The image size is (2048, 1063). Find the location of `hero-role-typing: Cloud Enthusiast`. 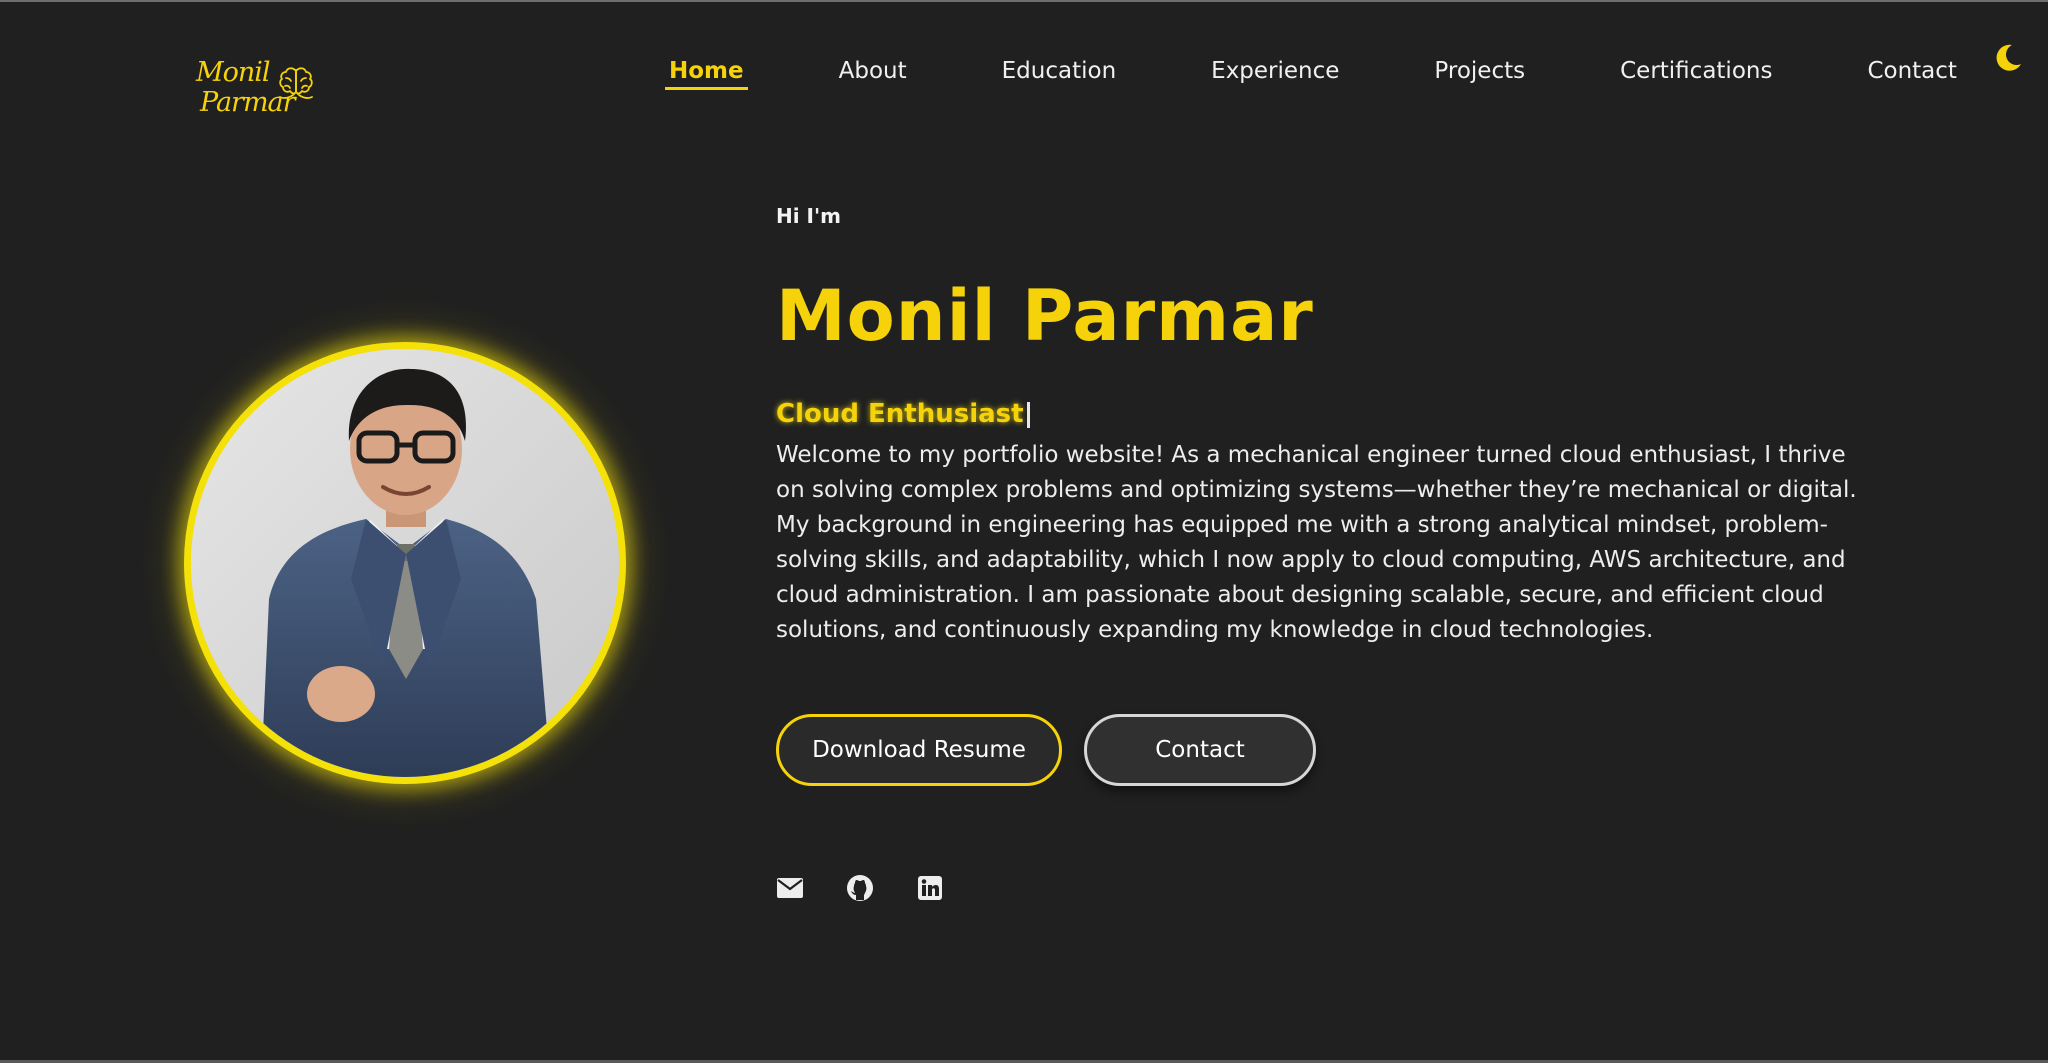

hero-role-typing: Cloud Enthusiast is located at coordinates (1326, 414).